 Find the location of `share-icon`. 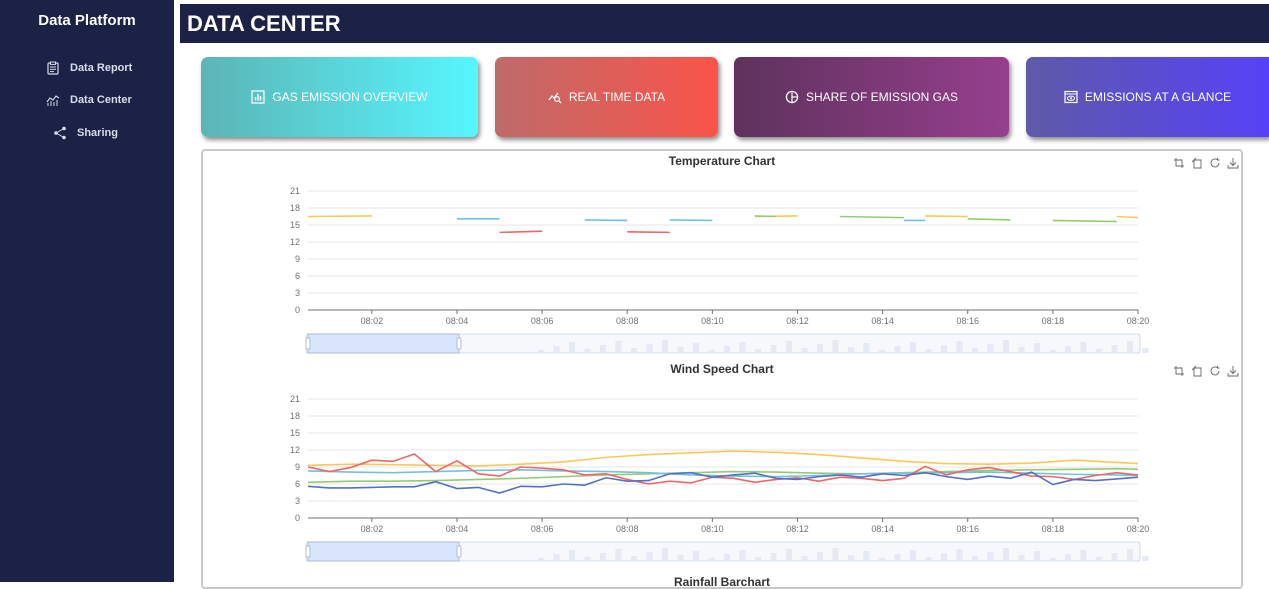

share-icon is located at coordinates (60, 133).